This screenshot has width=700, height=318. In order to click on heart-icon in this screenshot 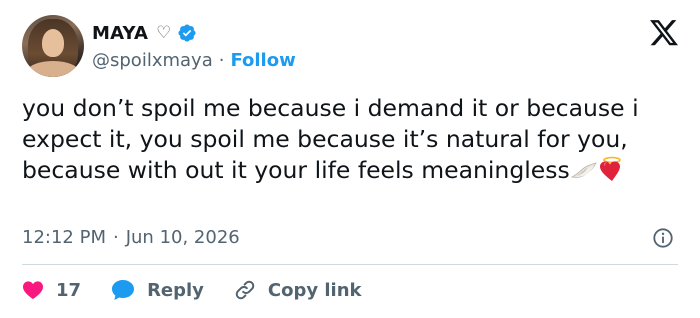, I will do `click(33, 290)`.